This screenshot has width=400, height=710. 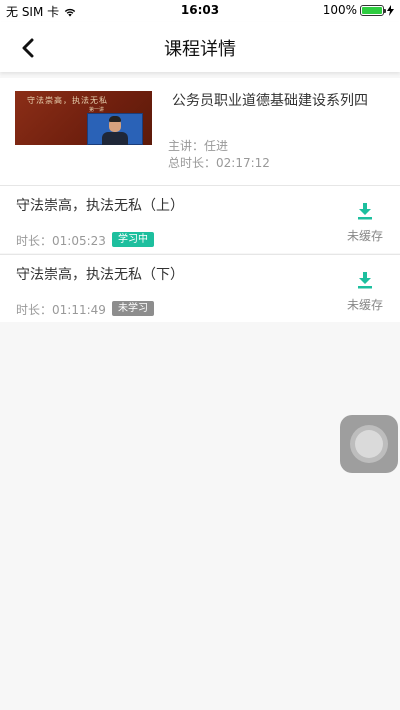 What do you see at coordinates (133, 239) in the screenshot?
I see `status-badge: 学习中` at bounding box center [133, 239].